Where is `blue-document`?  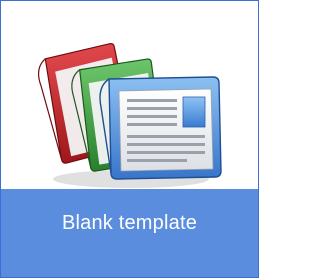
blue-document is located at coordinates (160, 128).